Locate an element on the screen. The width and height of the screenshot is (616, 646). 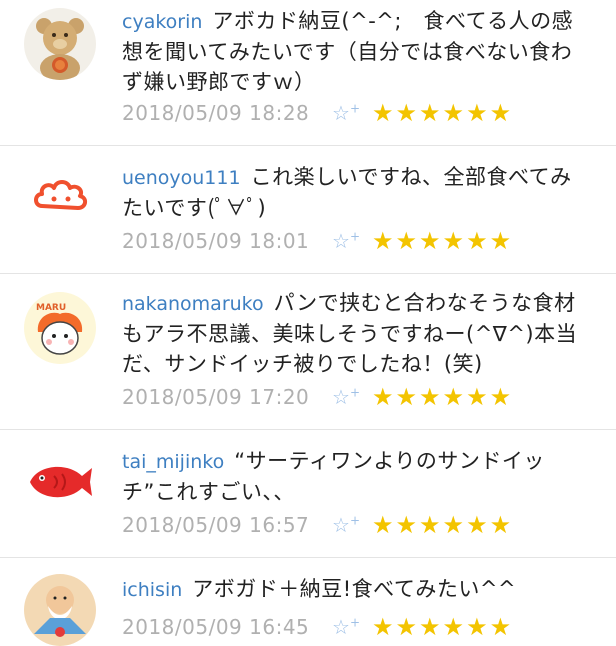
cloud-face-icon is located at coordinates (60, 198).